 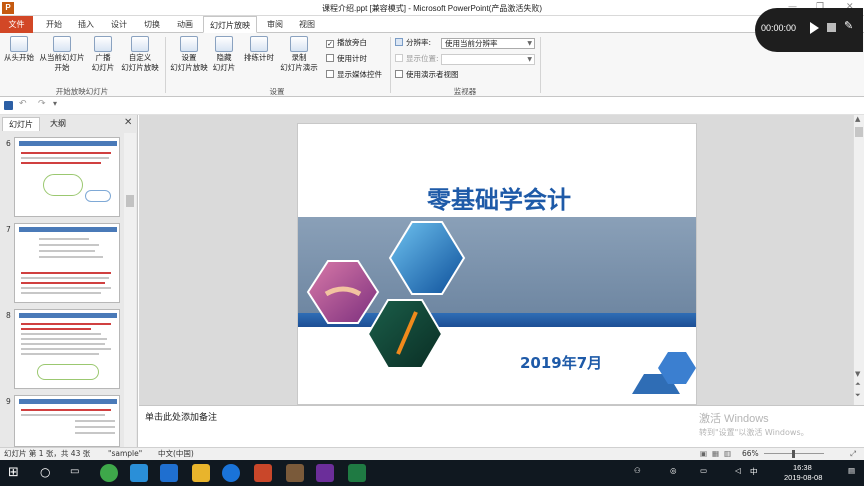 What do you see at coordinates (169, 473) in the screenshot?
I see `video-app-icon` at bounding box center [169, 473].